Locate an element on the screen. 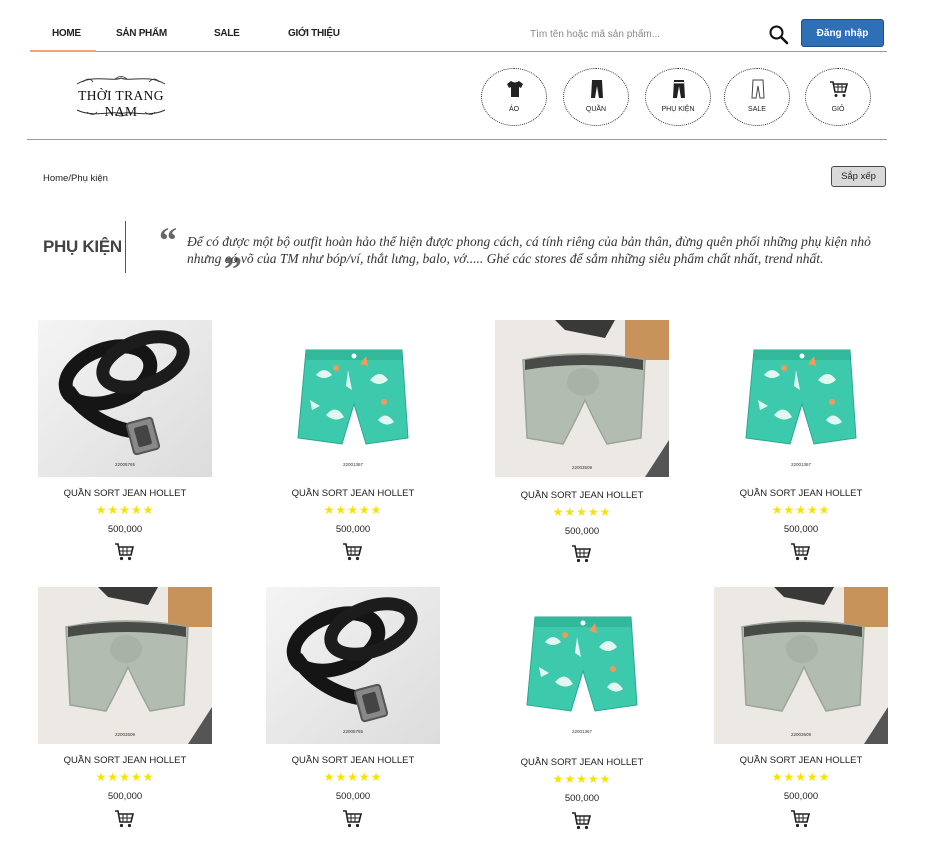  brand-logo: THỜI TRANG NAM is located at coordinates (121, 95).